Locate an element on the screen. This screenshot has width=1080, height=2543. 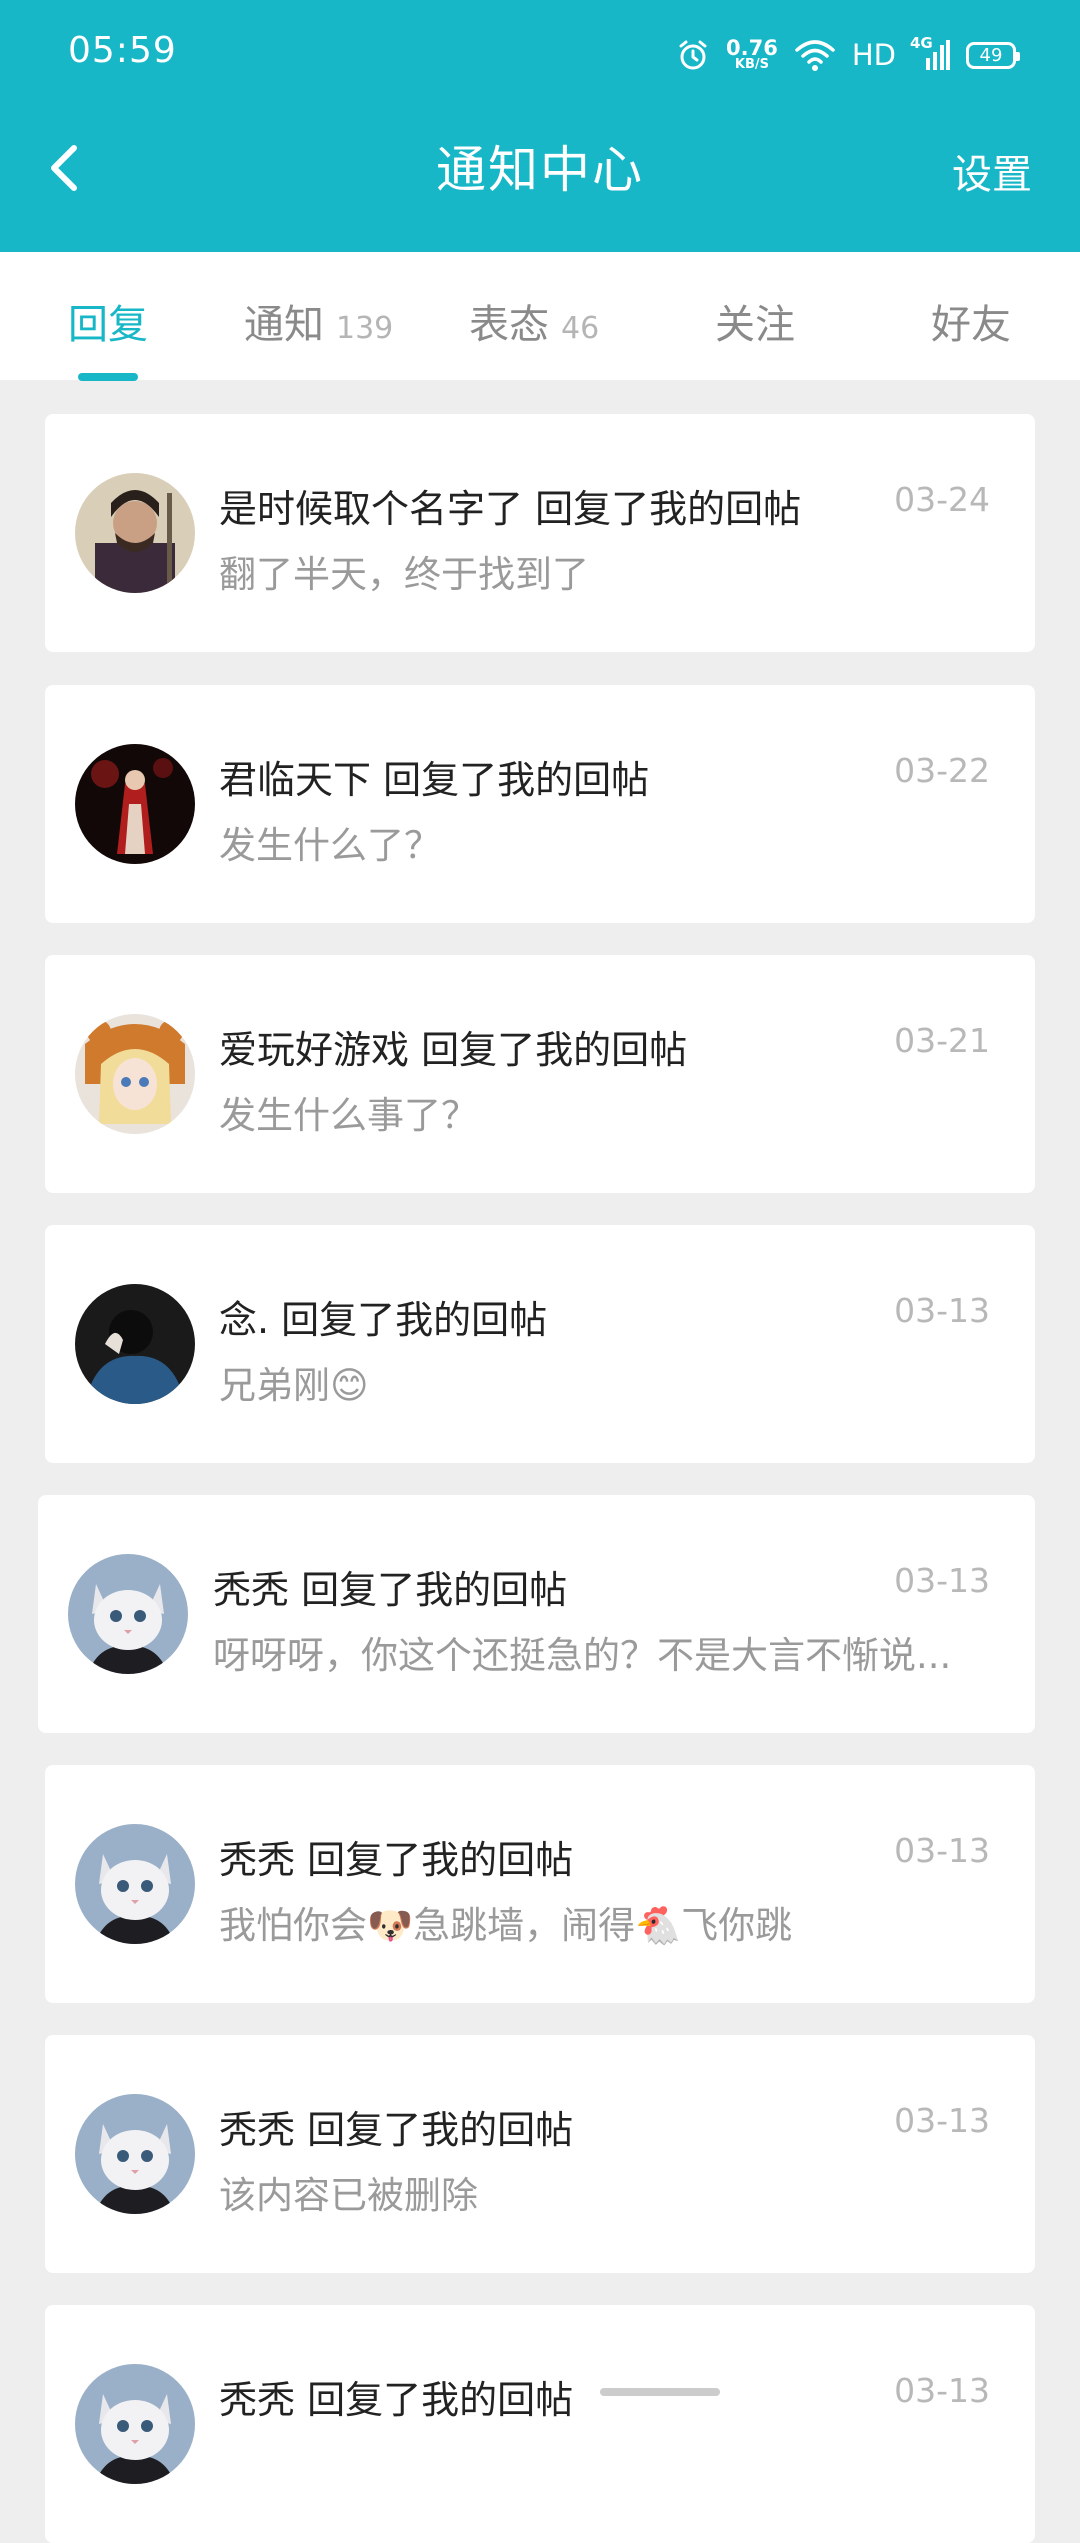
reply-item: 秃秃 回复了我的回帖 03-13 is located at coordinates (540, 2424).